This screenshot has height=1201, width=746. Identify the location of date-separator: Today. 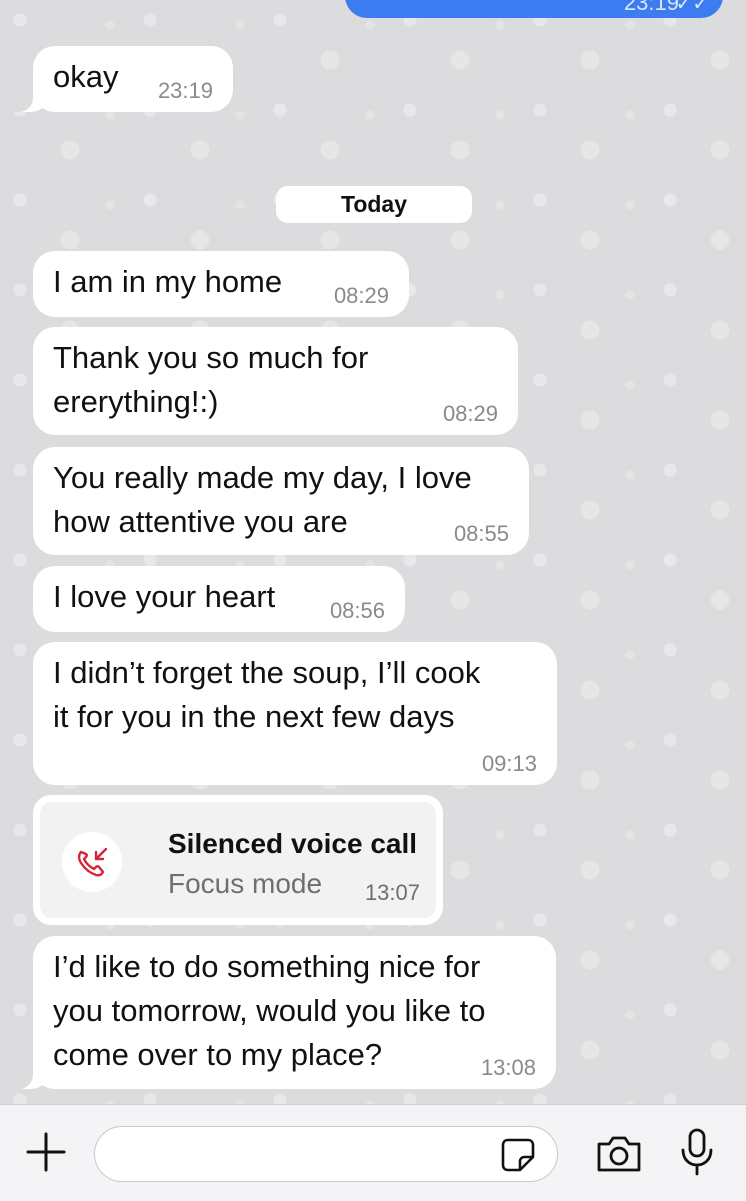
(374, 204).